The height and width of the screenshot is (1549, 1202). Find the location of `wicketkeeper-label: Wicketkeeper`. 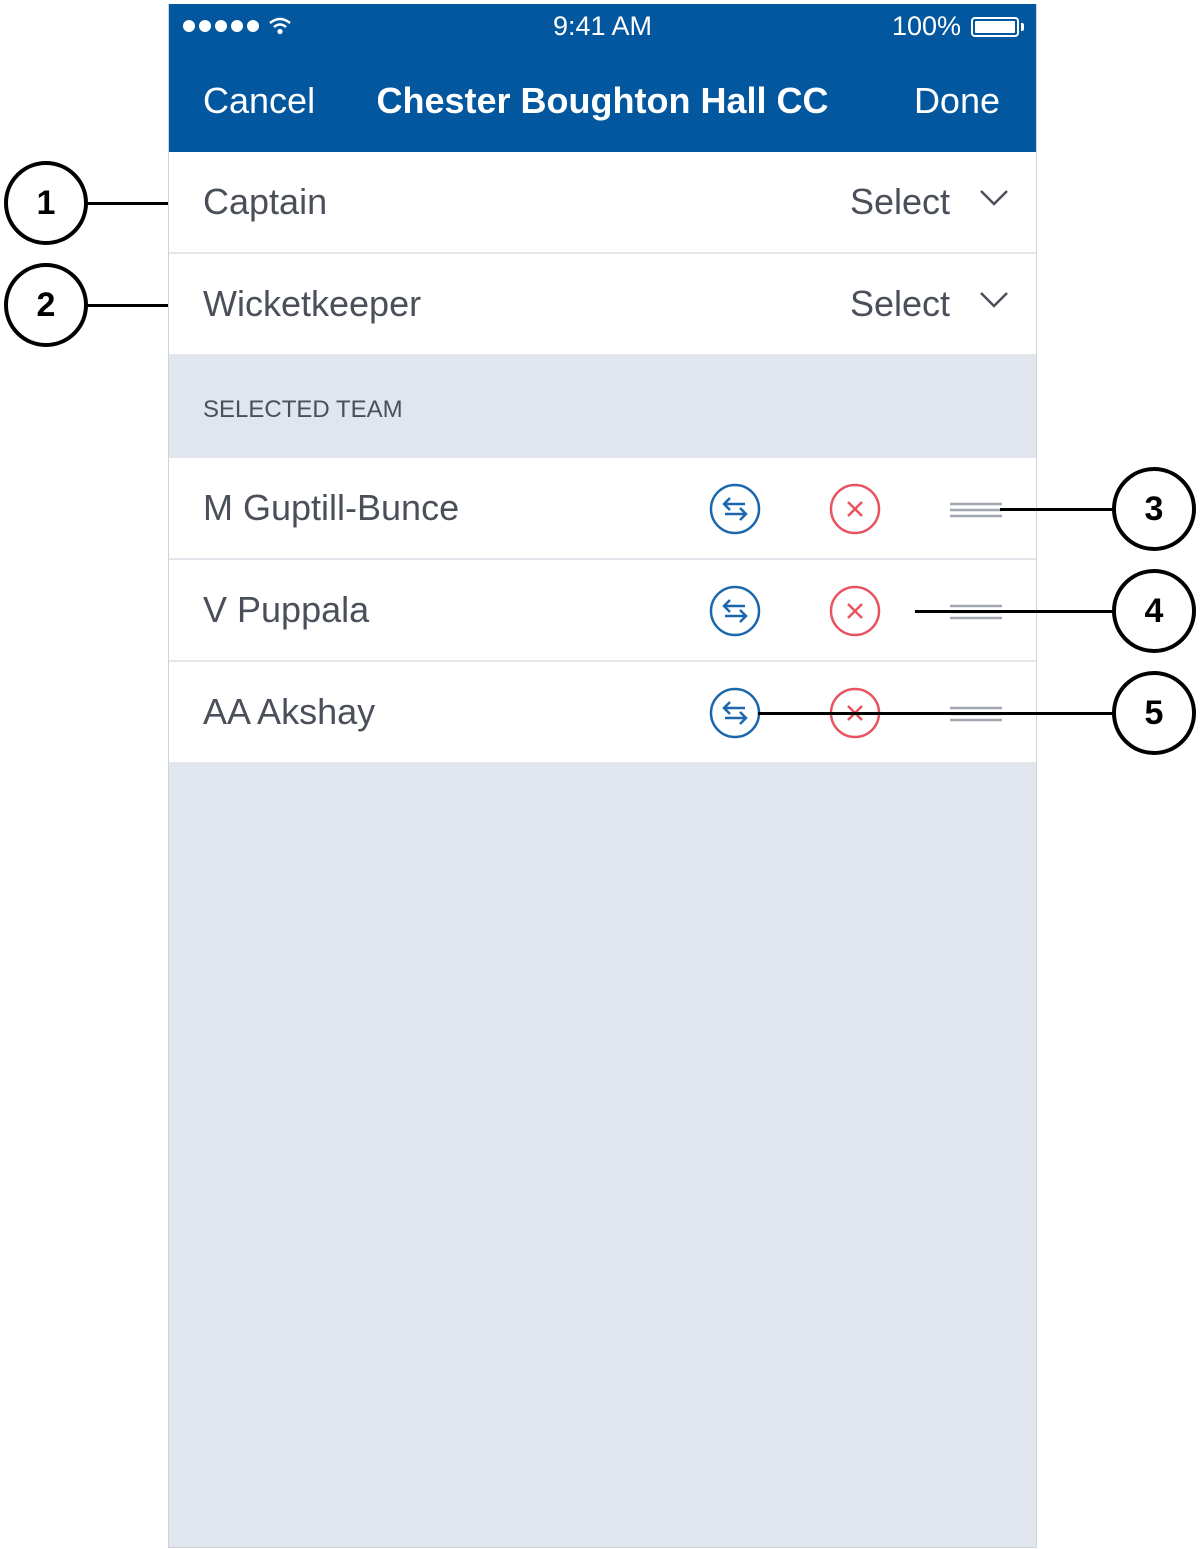

wicketkeeper-label: Wicketkeeper is located at coordinates (312, 303).